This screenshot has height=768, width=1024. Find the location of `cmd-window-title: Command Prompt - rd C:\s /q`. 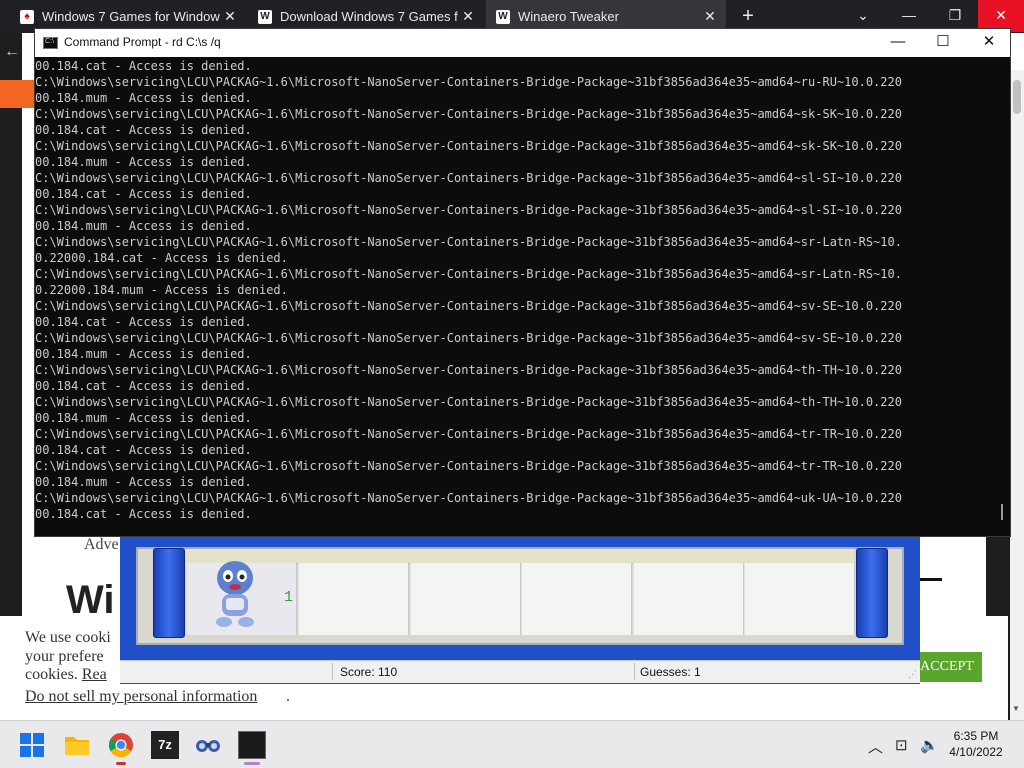

cmd-window-title: Command Prompt - rd C:\s /q is located at coordinates (142, 42).